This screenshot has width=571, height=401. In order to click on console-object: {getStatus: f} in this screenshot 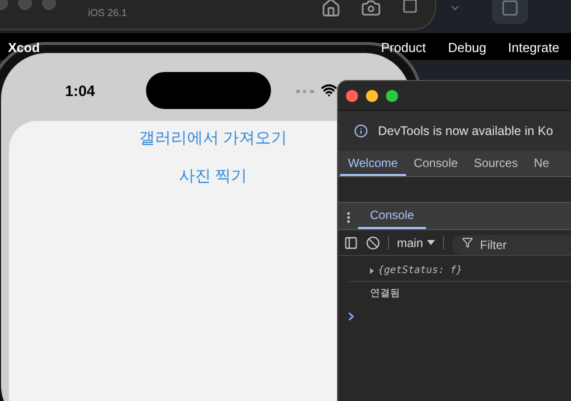, I will do `click(420, 270)`.